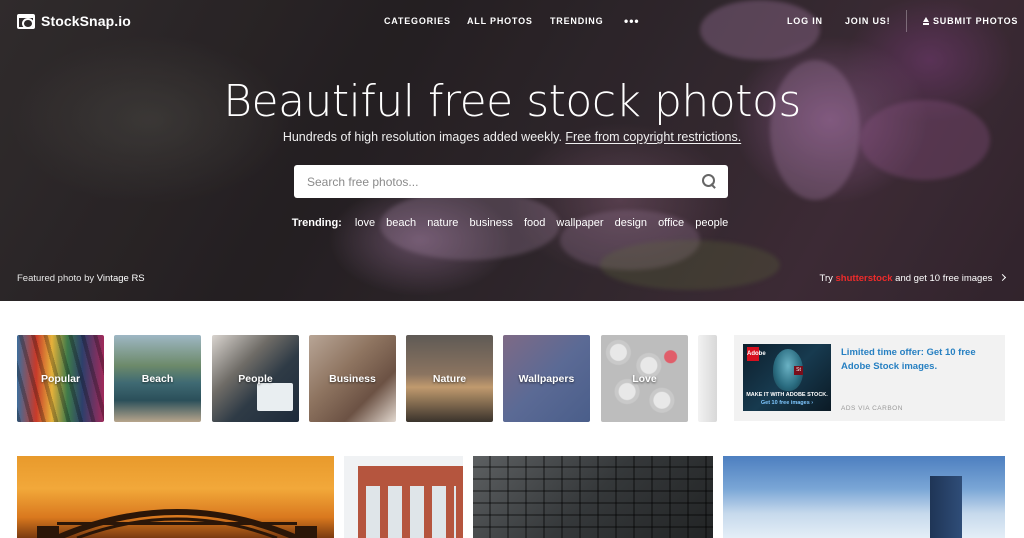  I want to click on photo-tile-bridge, so click(175, 497).